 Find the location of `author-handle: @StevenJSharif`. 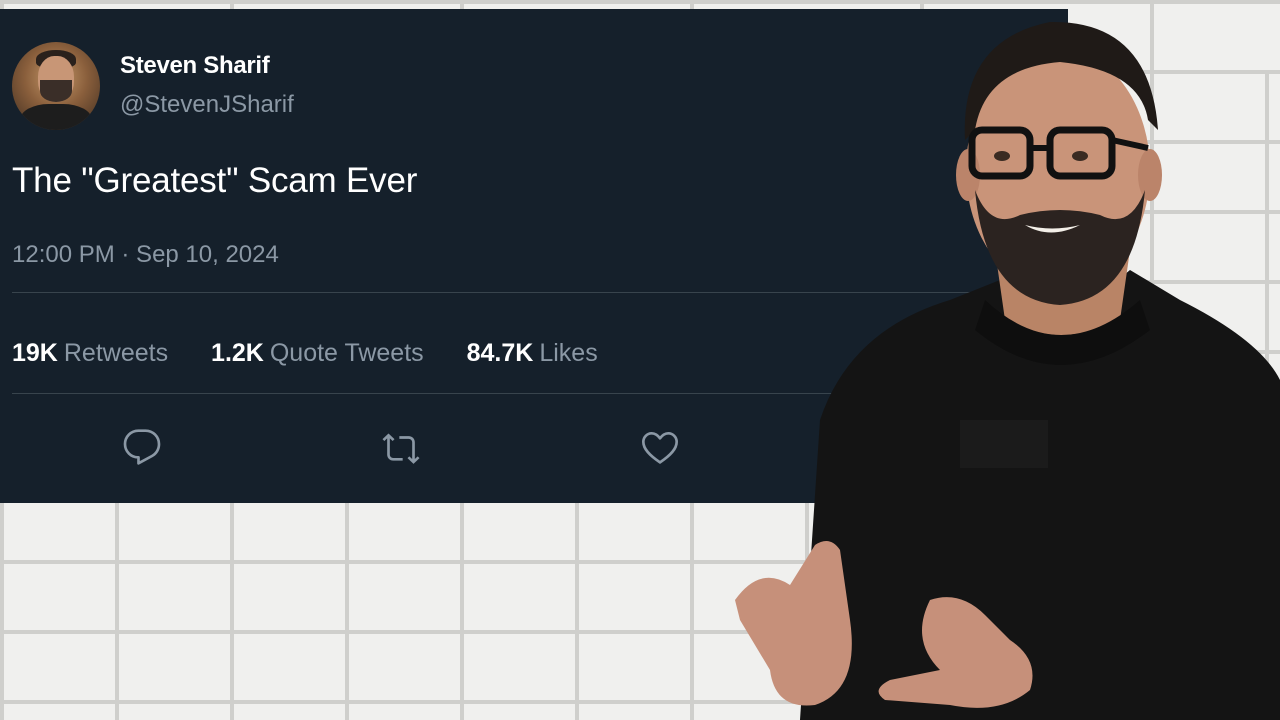

author-handle: @StevenJSharif is located at coordinates (207, 105).